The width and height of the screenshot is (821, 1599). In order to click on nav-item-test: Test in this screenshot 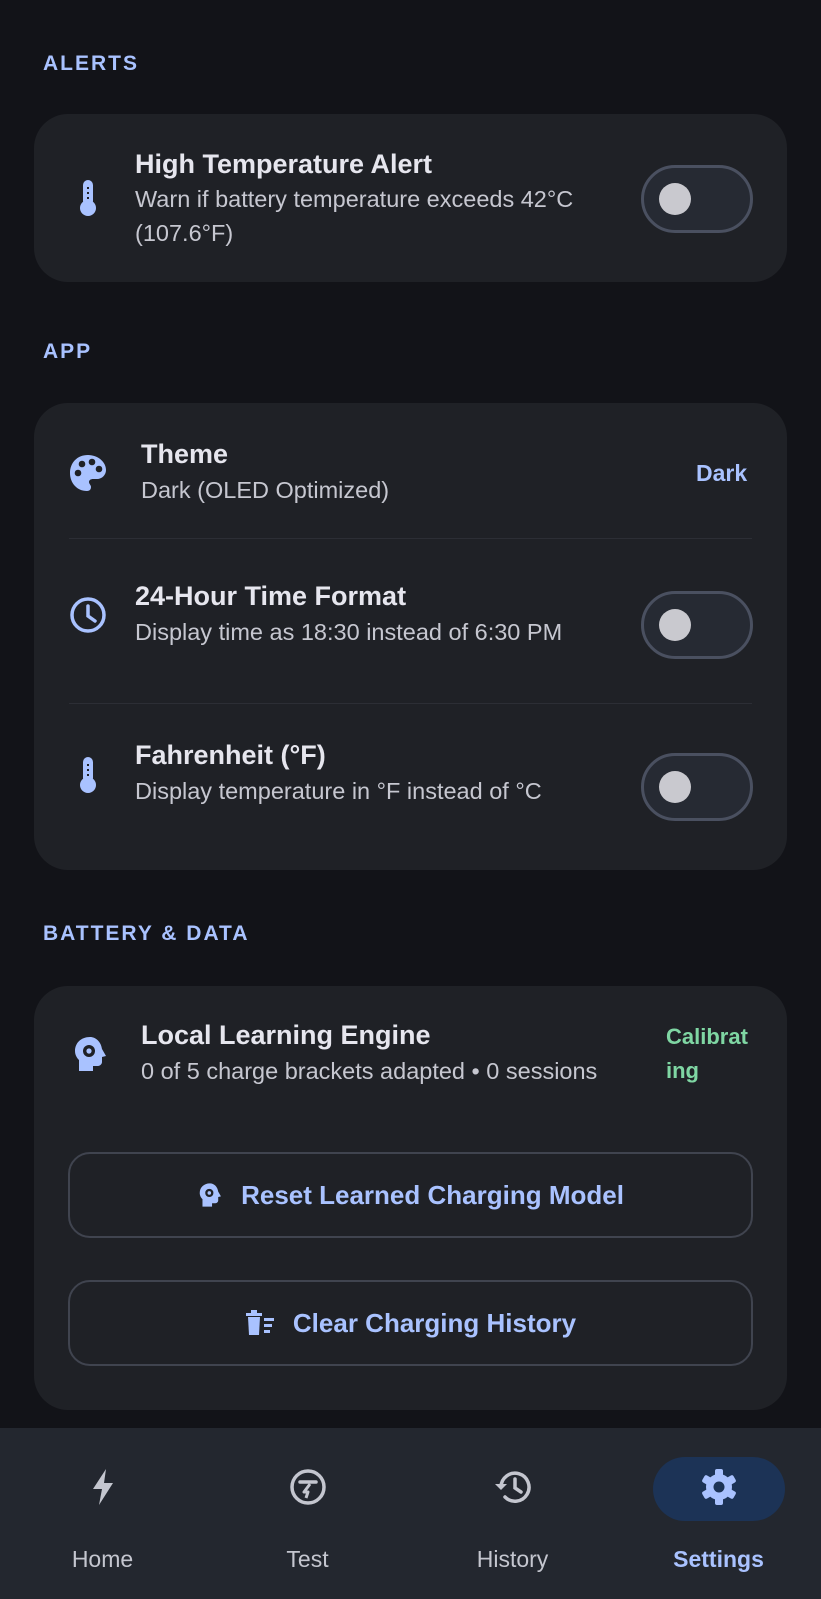, I will do `click(307, 1513)`.